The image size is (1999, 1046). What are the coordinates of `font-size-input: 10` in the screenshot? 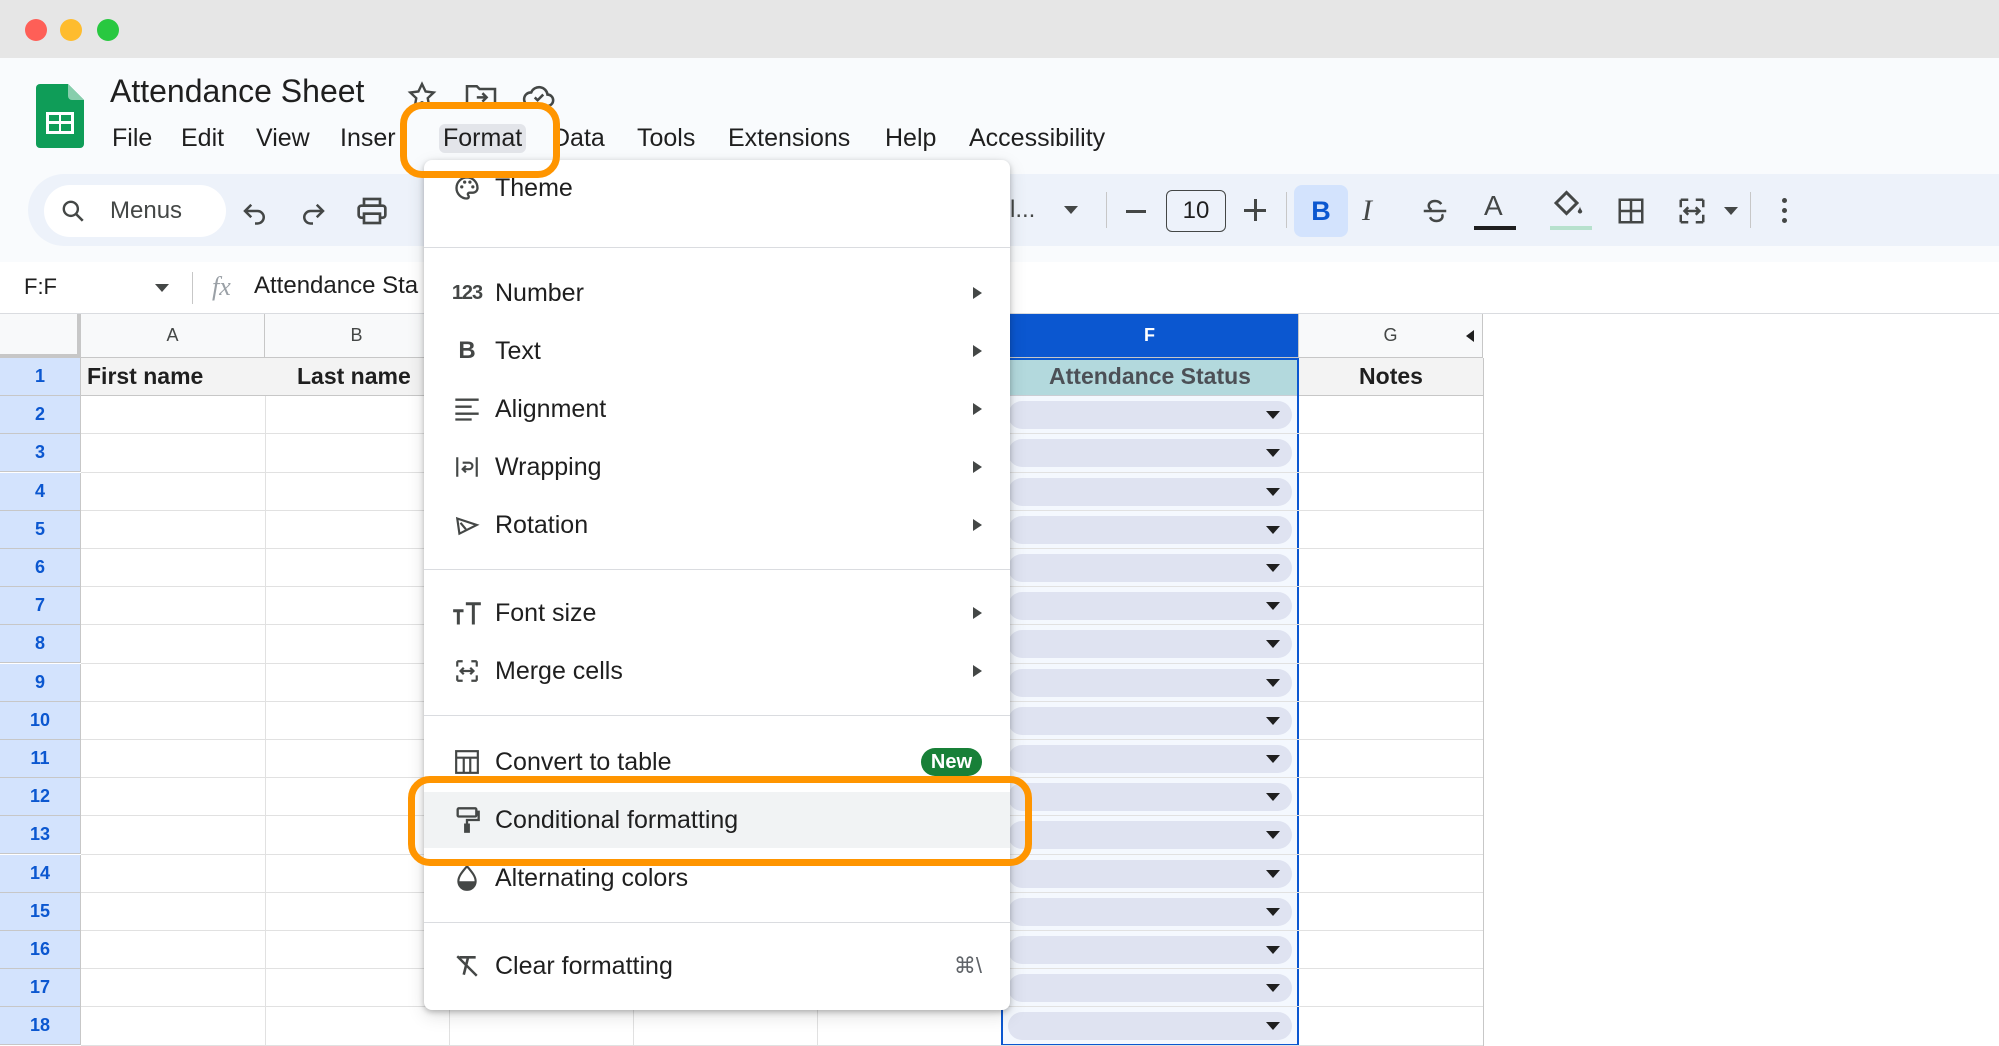 It's located at (1196, 211).